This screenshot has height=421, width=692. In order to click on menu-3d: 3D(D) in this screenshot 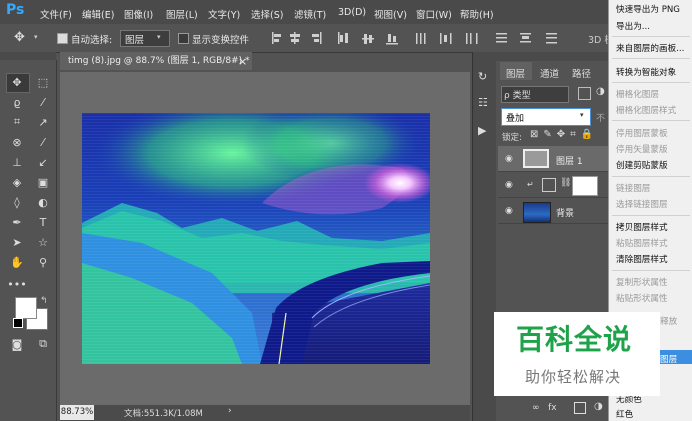, I will do `click(352, 12)`.